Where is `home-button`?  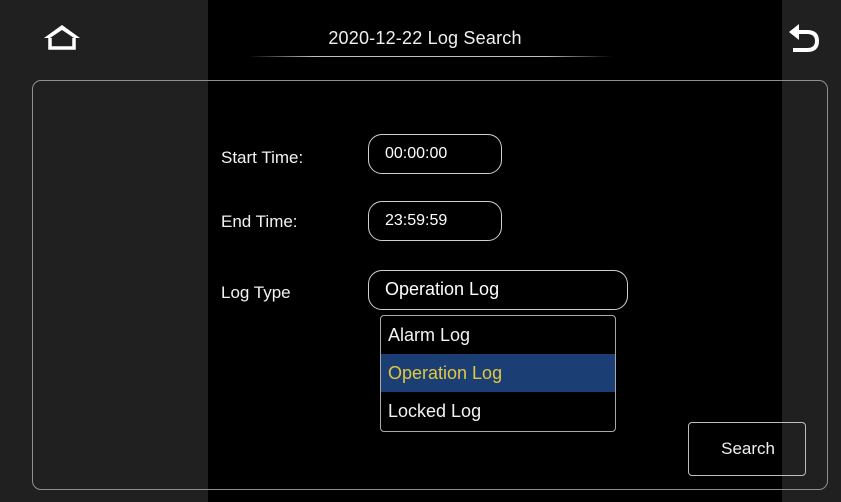
home-button is located at coordinates (62, 39).